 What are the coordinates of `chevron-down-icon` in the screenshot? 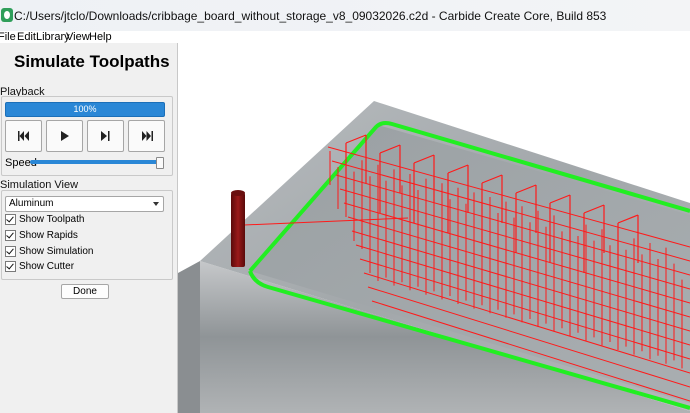 It's located at (156, 204).